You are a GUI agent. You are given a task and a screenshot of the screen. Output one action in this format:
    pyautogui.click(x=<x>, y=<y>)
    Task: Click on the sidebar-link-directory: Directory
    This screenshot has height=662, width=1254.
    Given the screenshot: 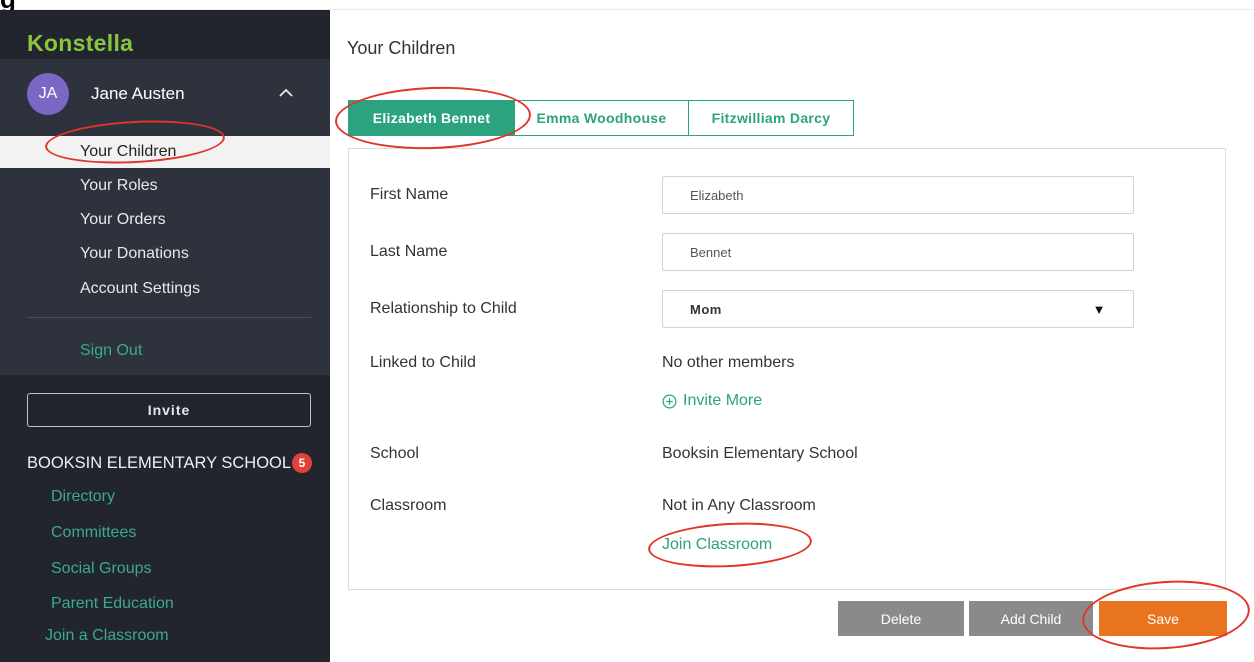 What is the action you would take?
    pyautogui.click(x=83, y=497)
    